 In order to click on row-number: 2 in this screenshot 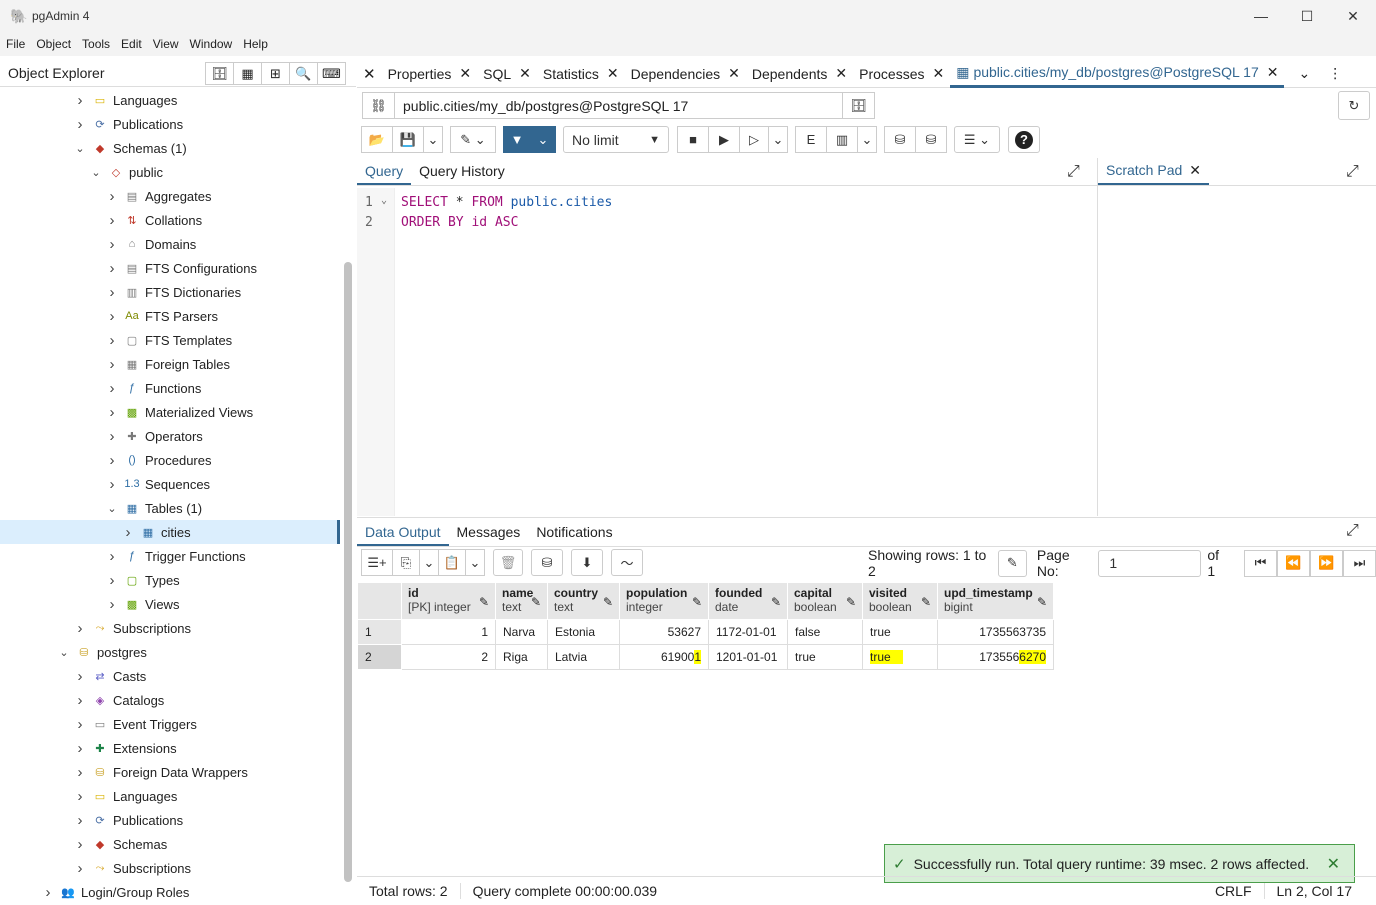, I will do `click(379, 657)`.